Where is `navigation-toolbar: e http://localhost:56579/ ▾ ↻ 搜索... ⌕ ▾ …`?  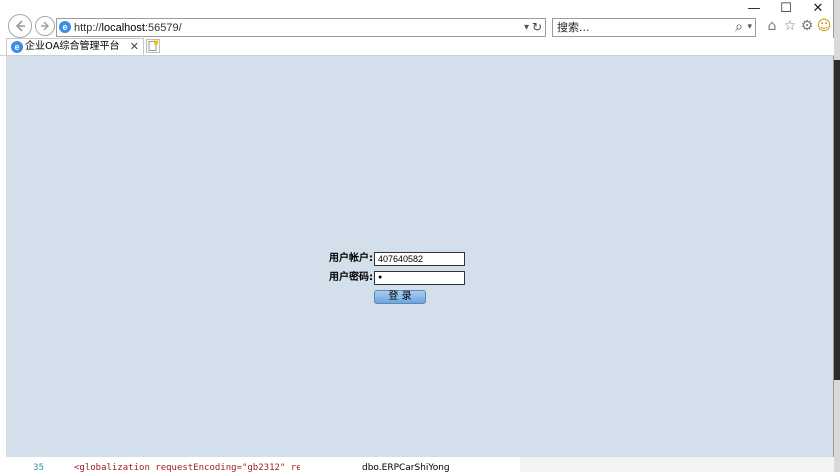 navigation-toolbar: e http://localhost:56579/ ▾ ↻ 搜索... ⌕ ▾ … is located at coordinates (417, 27).